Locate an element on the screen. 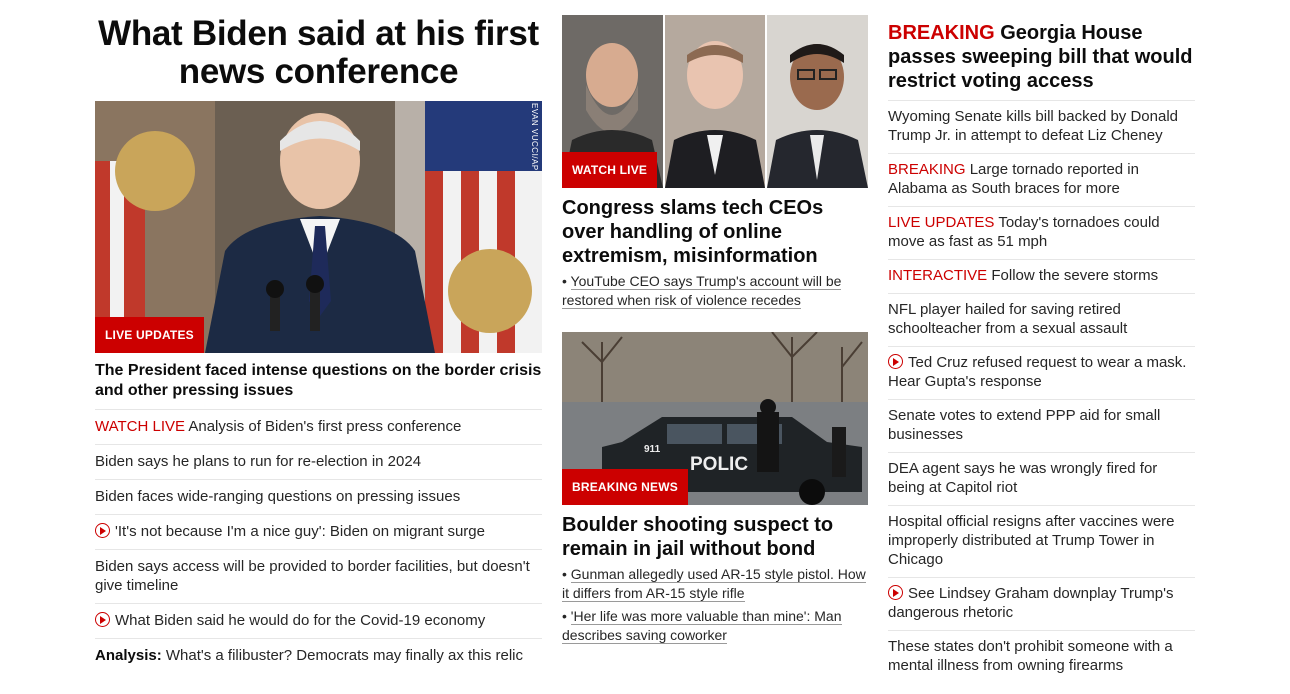 The image size is (1290, 694). story-link-text: Follow the severe storms is located at coordinates (1073, 275).